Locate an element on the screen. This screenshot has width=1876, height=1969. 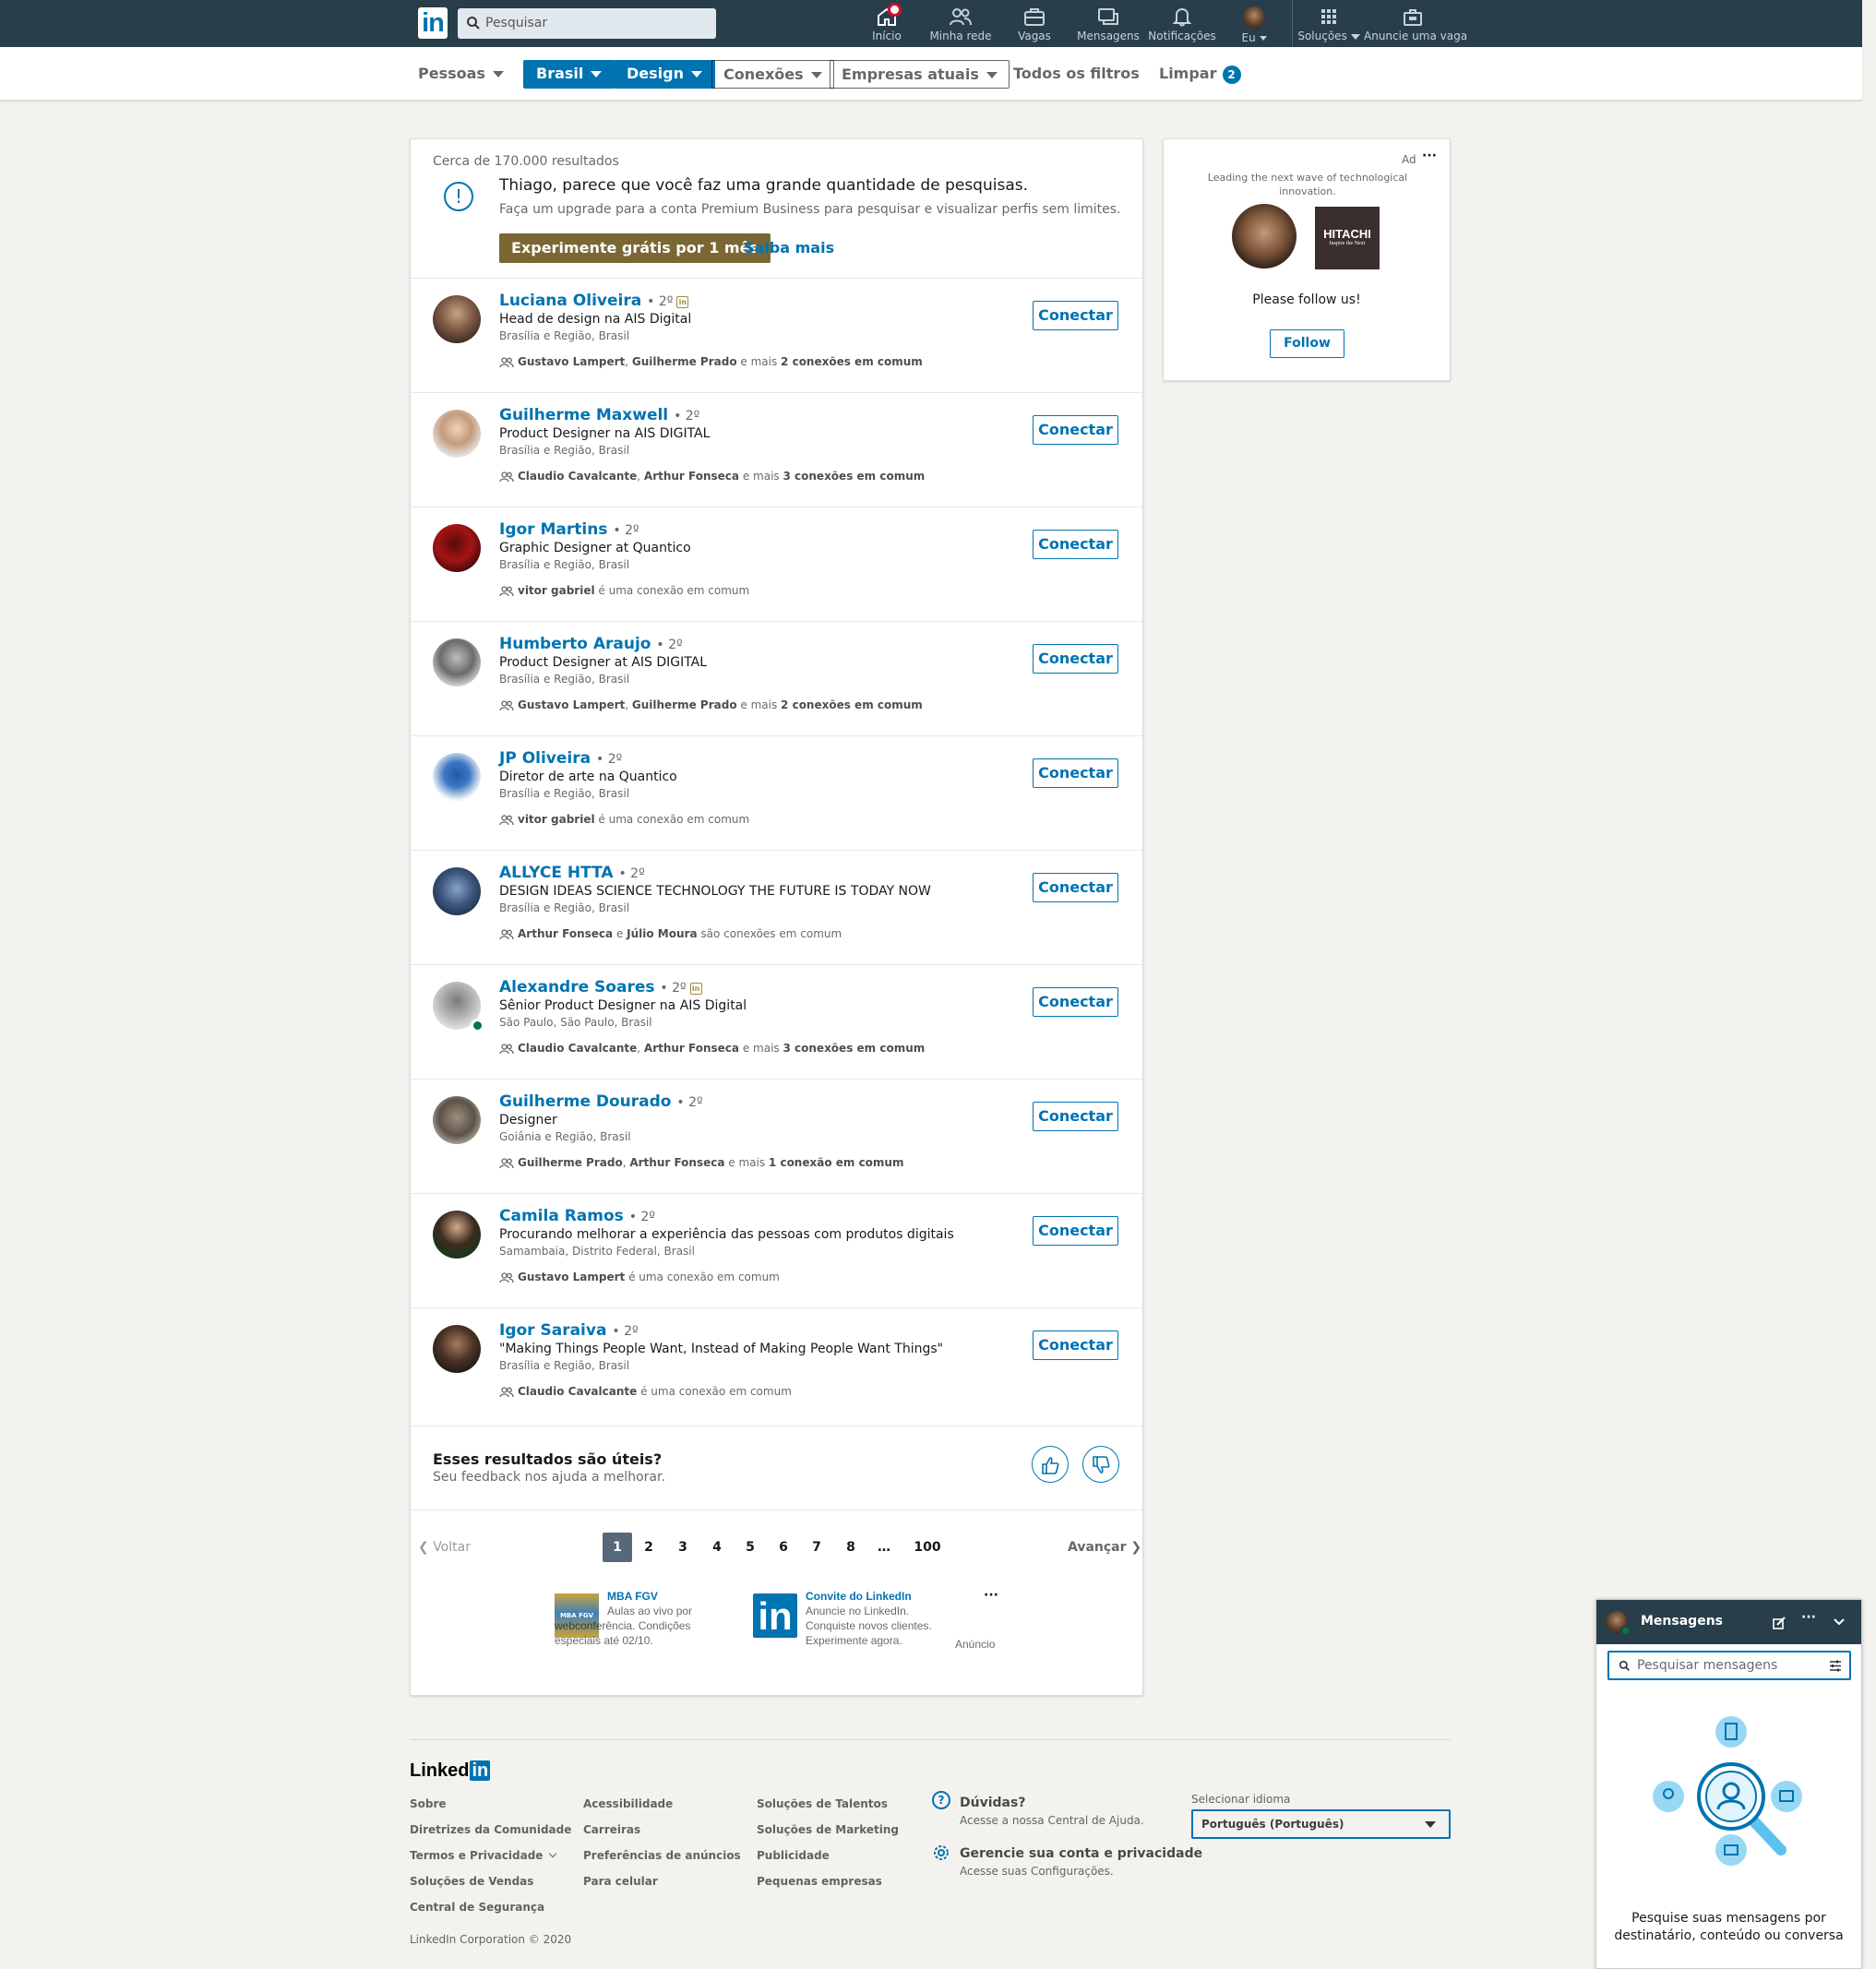
result-name: ALLYCE HTTA • 2º is located at coordinates (572, 873).